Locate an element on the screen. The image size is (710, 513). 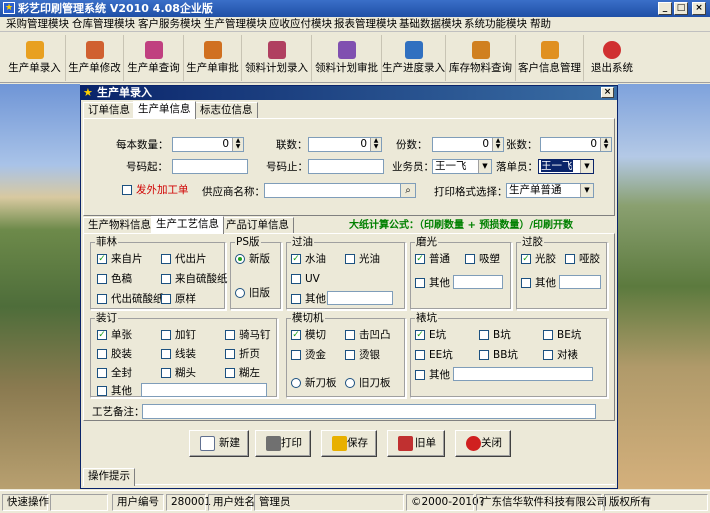
maximize-button: □ is located at coordinates (681, 8).